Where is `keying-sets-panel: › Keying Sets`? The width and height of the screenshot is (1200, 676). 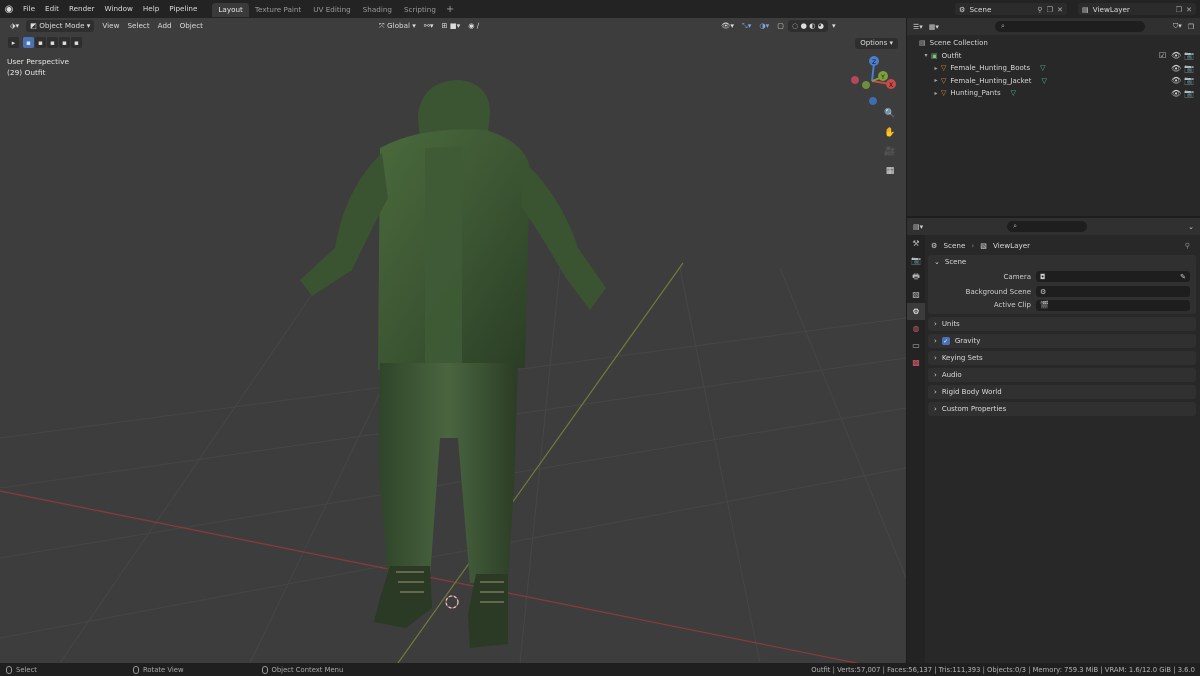 keying-sets-panel: › Keying Sets is located at coordinates (1062, 358).